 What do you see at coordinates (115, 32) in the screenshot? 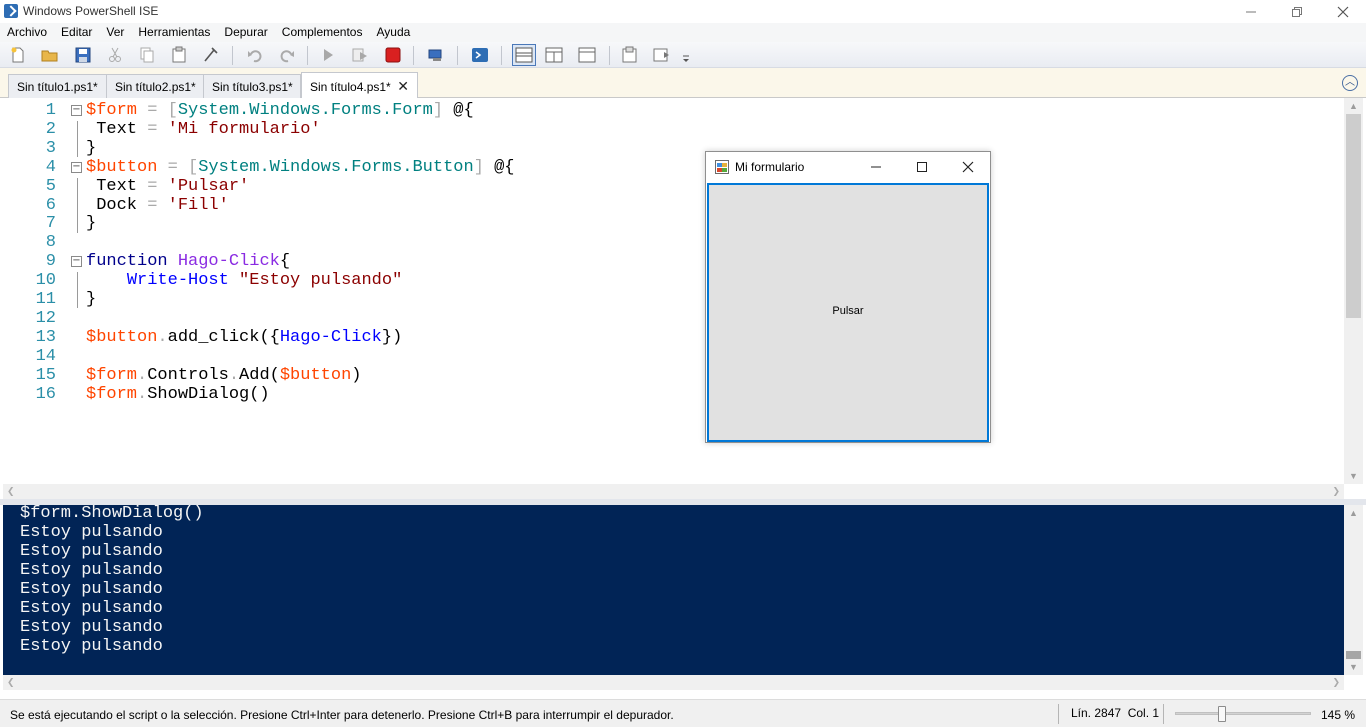
I see `menu-ver: Ver` at bounding box center [115, 32].